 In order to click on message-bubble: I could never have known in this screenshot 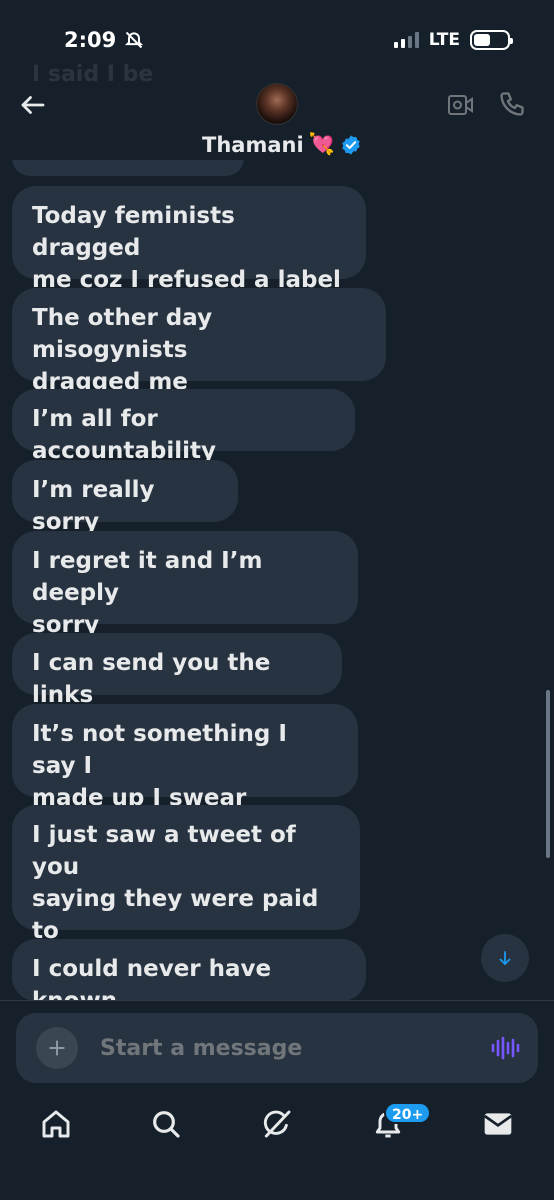, I will do `click(189, 969)`.